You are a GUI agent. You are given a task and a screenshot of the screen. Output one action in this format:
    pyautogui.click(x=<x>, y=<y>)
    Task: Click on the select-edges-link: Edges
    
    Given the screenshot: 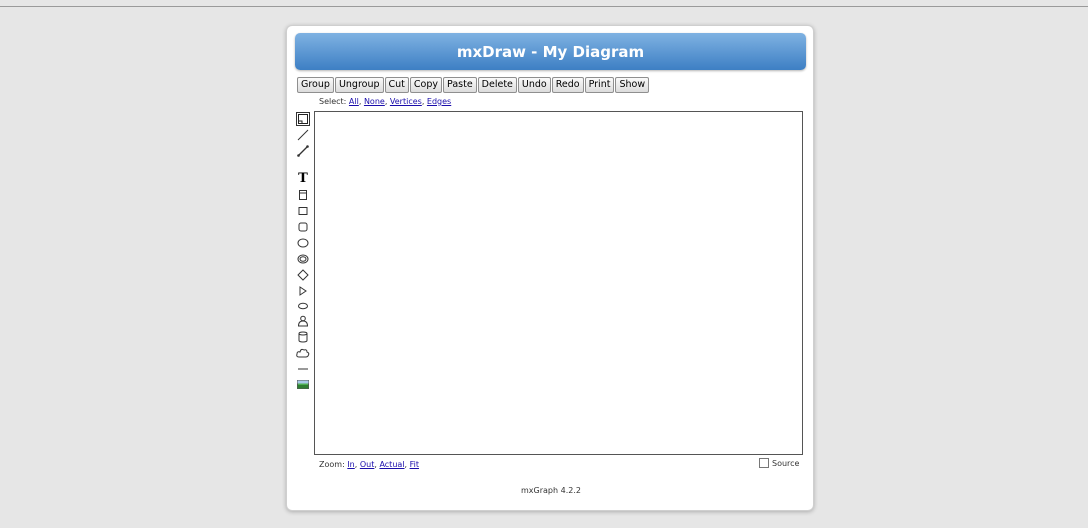 What is the action you would take?
    pyautogui.click(x=439, y=101)
    